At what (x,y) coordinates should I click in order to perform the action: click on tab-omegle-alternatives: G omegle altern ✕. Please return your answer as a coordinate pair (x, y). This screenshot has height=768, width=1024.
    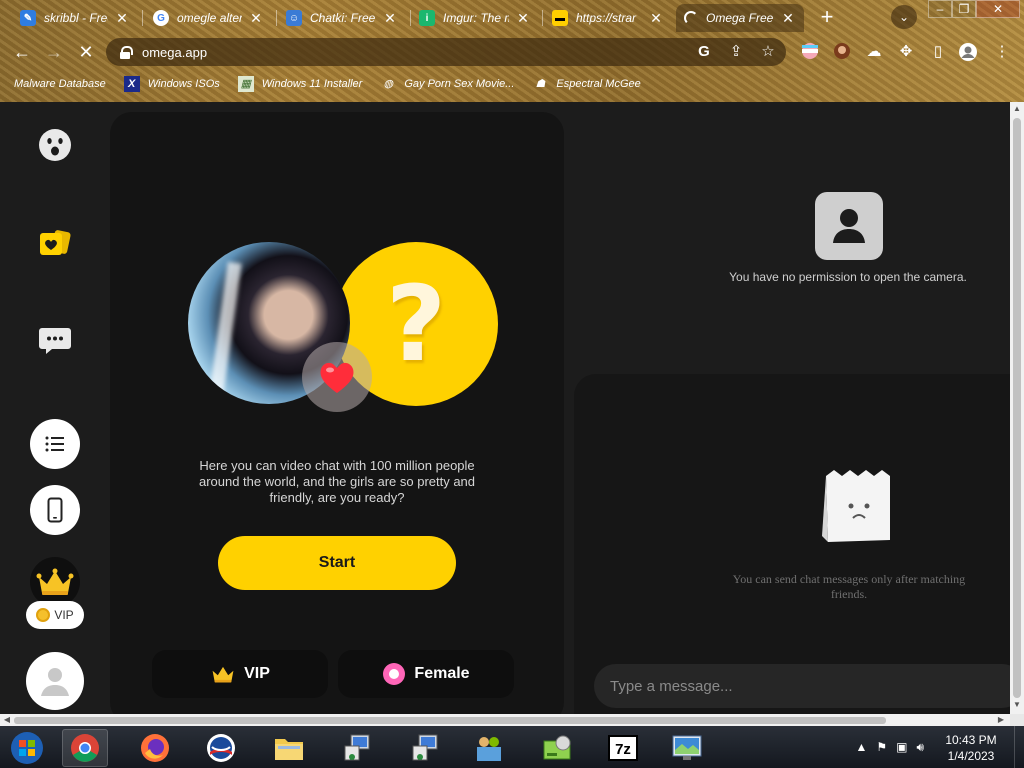
    Looking at the image, I should click on (208, 18).